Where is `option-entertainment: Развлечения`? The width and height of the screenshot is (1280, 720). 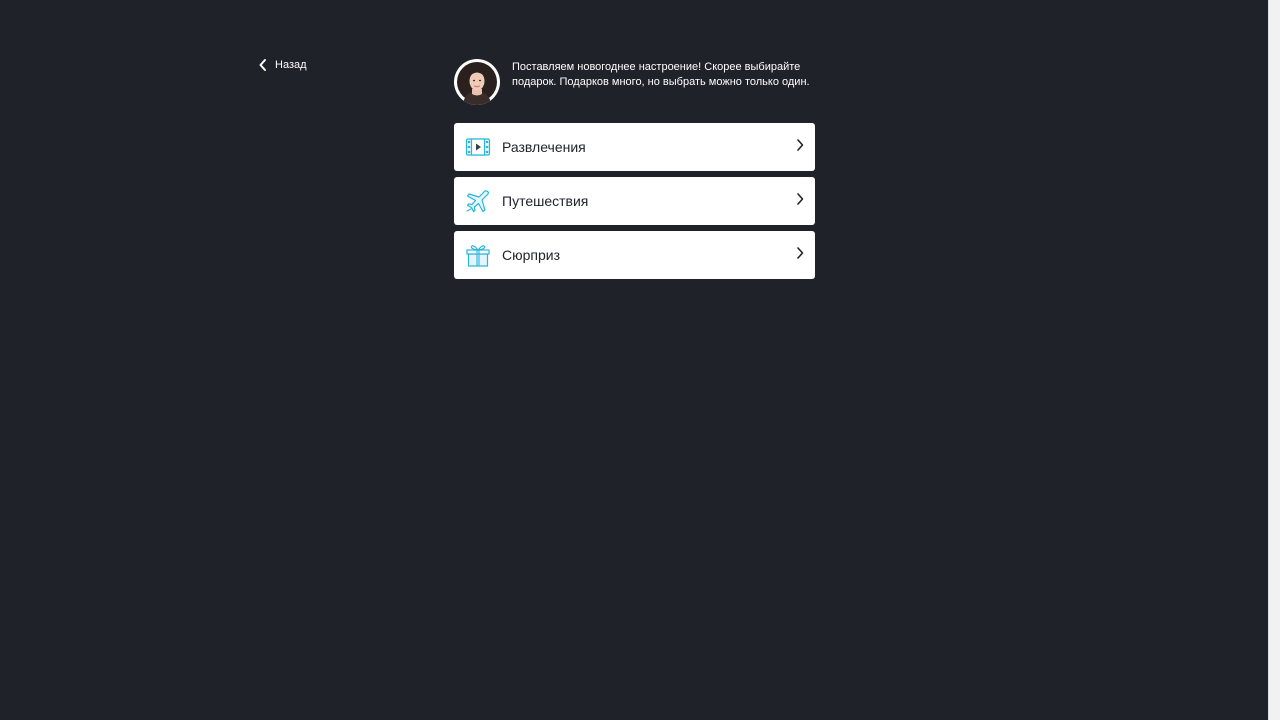 option-entertainment: Развлечения is located at coordinates (634, 147).